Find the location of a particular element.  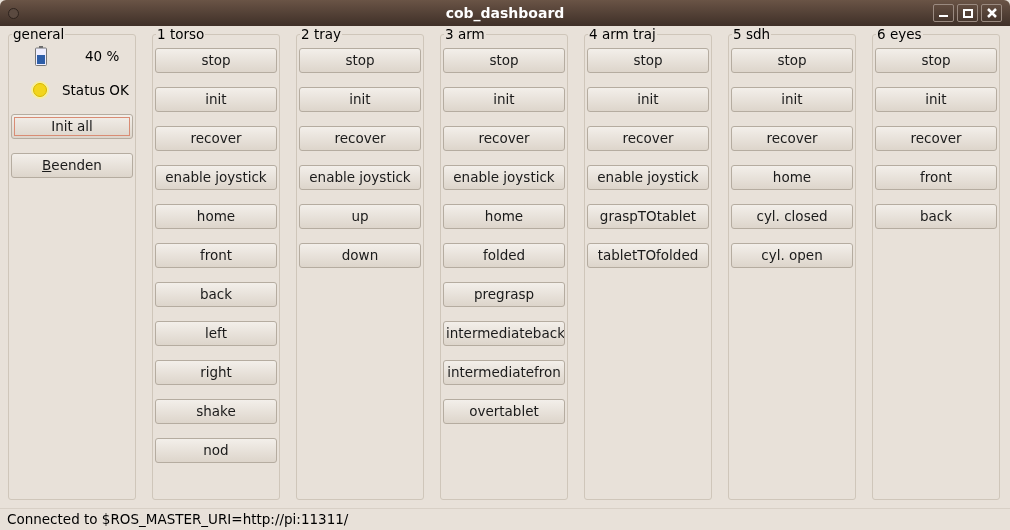

group-title: 5 sdh is located at coordinates (752, 34).